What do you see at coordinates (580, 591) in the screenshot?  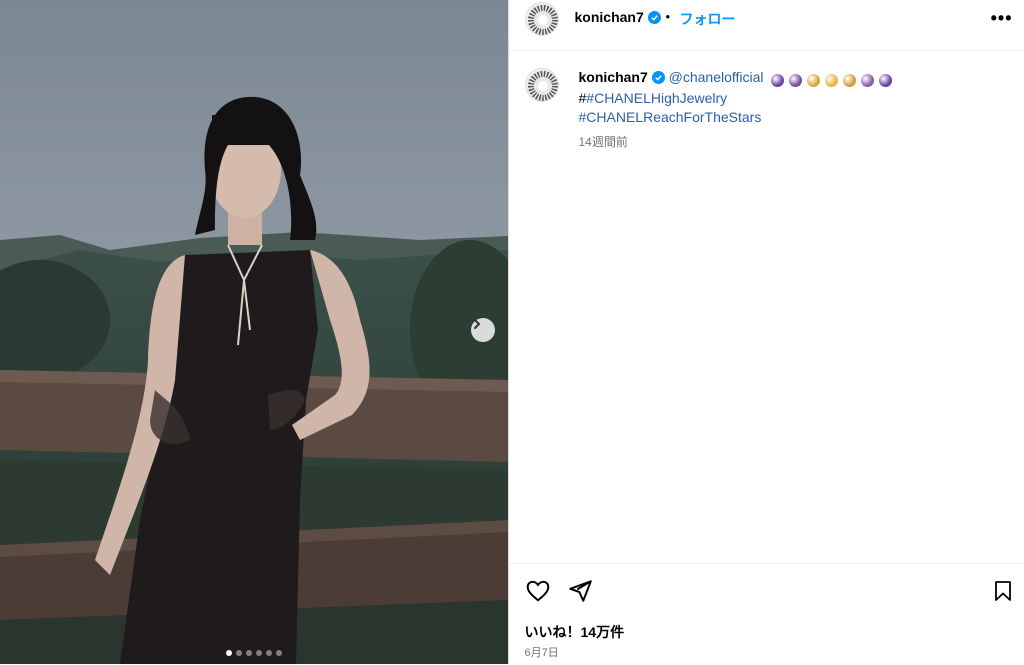 I see `paper-plane-icon` at bounding box center [580, 591].